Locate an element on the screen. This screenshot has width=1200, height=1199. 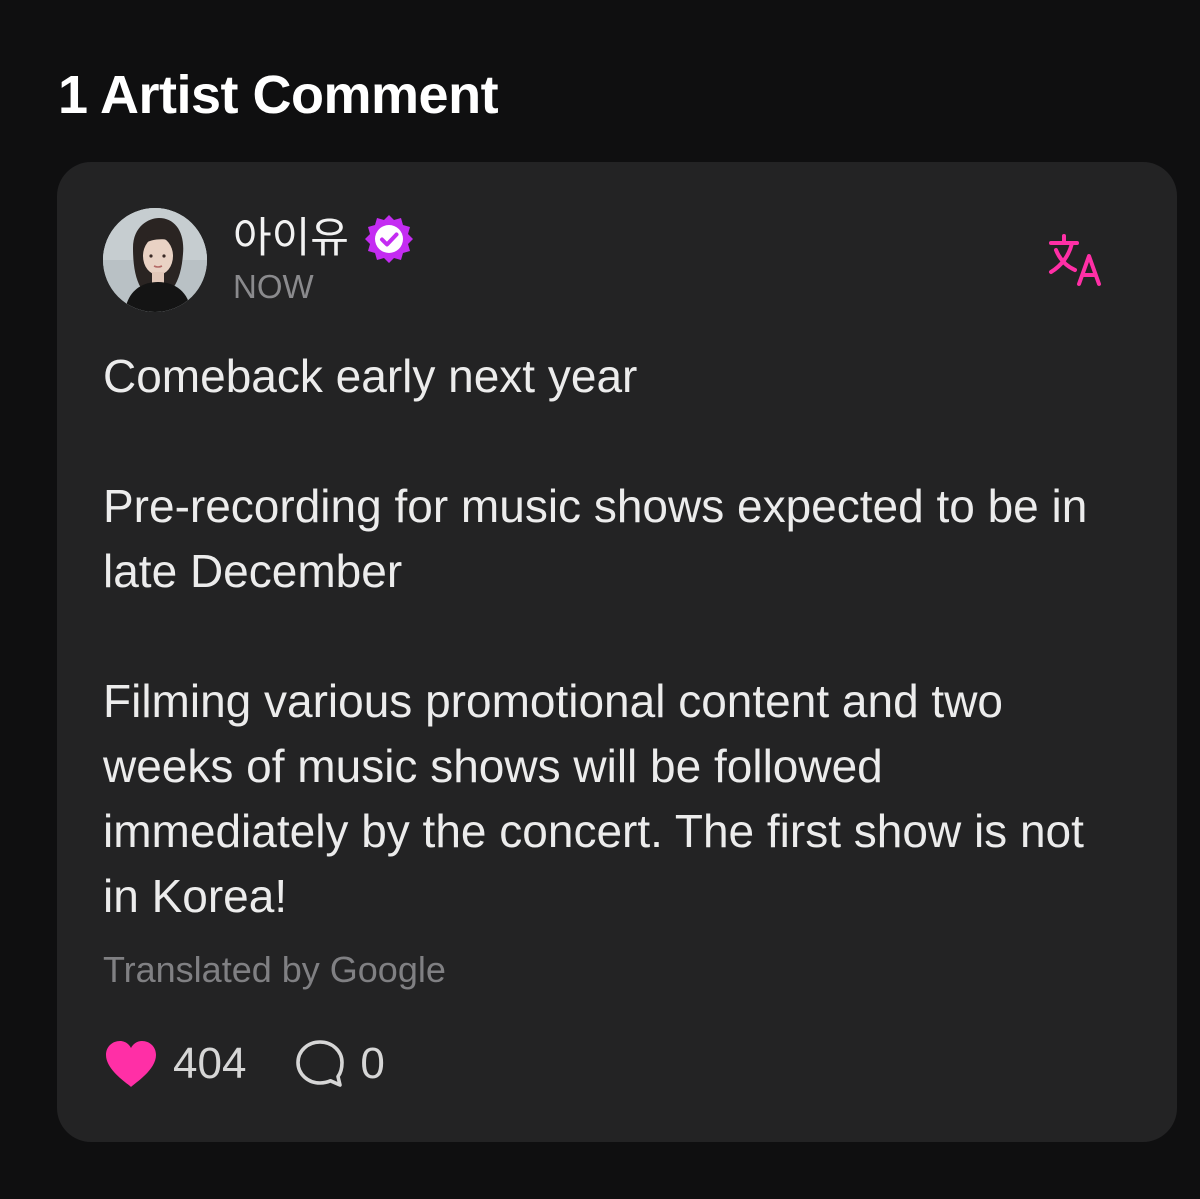
avatar is located at coordinates (155, 260).